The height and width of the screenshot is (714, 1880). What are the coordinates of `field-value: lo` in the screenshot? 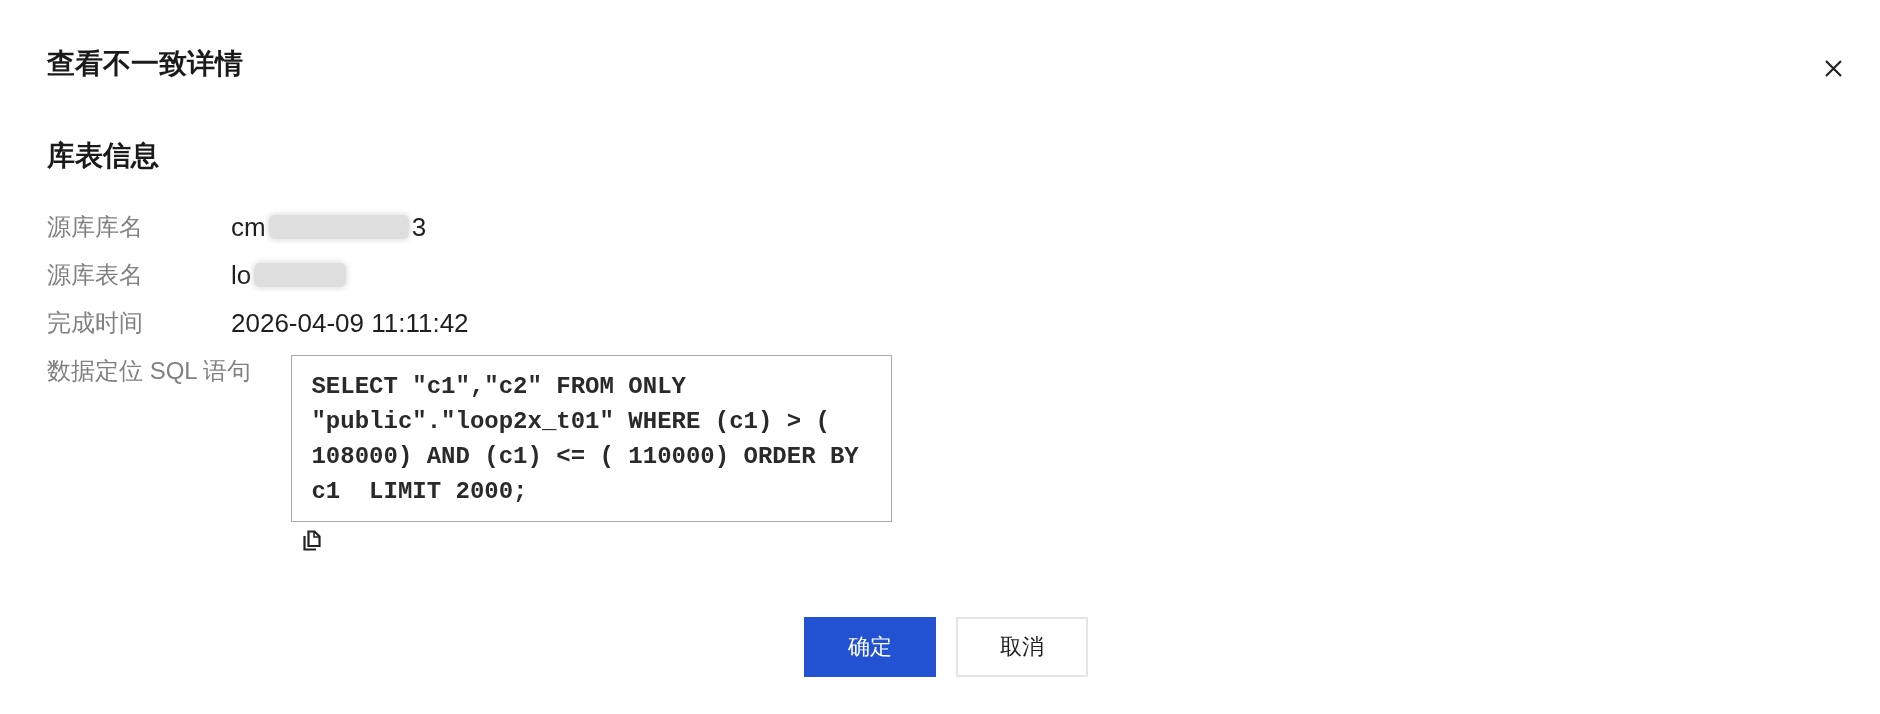 It's located at (241, 275).